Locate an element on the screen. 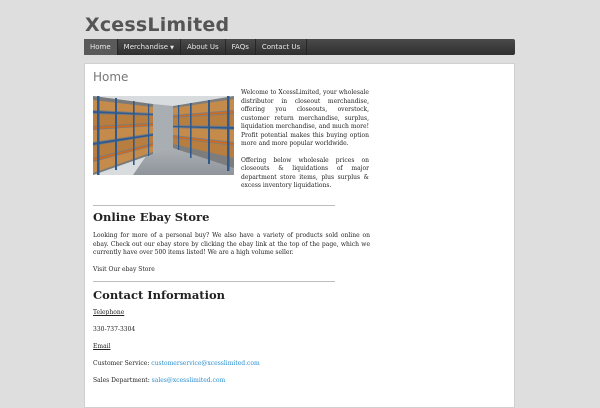 The height and width of the screenshot is (408, 600). customer-service-email-link: customerservice@xcesslimited.com is located at coordinates (205, 363).